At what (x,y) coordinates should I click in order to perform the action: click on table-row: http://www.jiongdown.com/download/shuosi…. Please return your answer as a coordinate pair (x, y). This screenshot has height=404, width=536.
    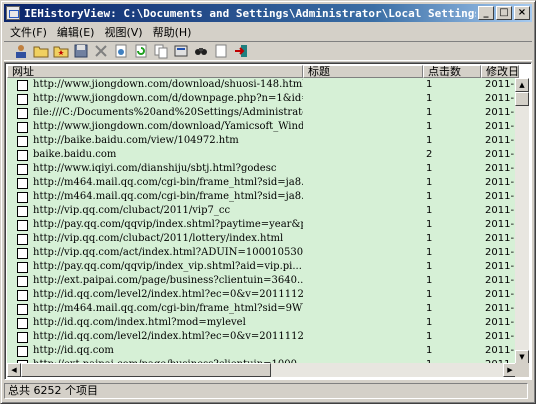
    Looking at the image, I should click on (263, 85).